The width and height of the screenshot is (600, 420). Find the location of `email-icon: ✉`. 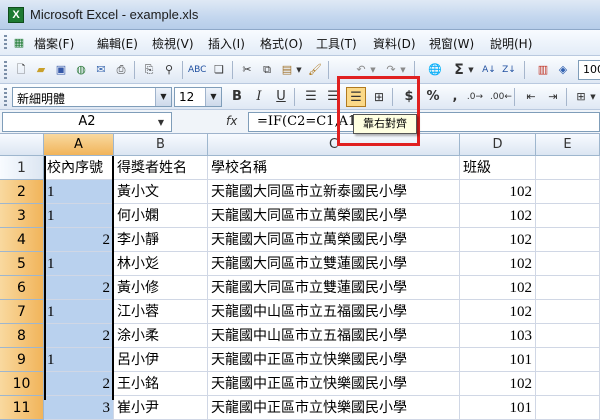

email-icon: ✉ is located at coordinates (101, 70).